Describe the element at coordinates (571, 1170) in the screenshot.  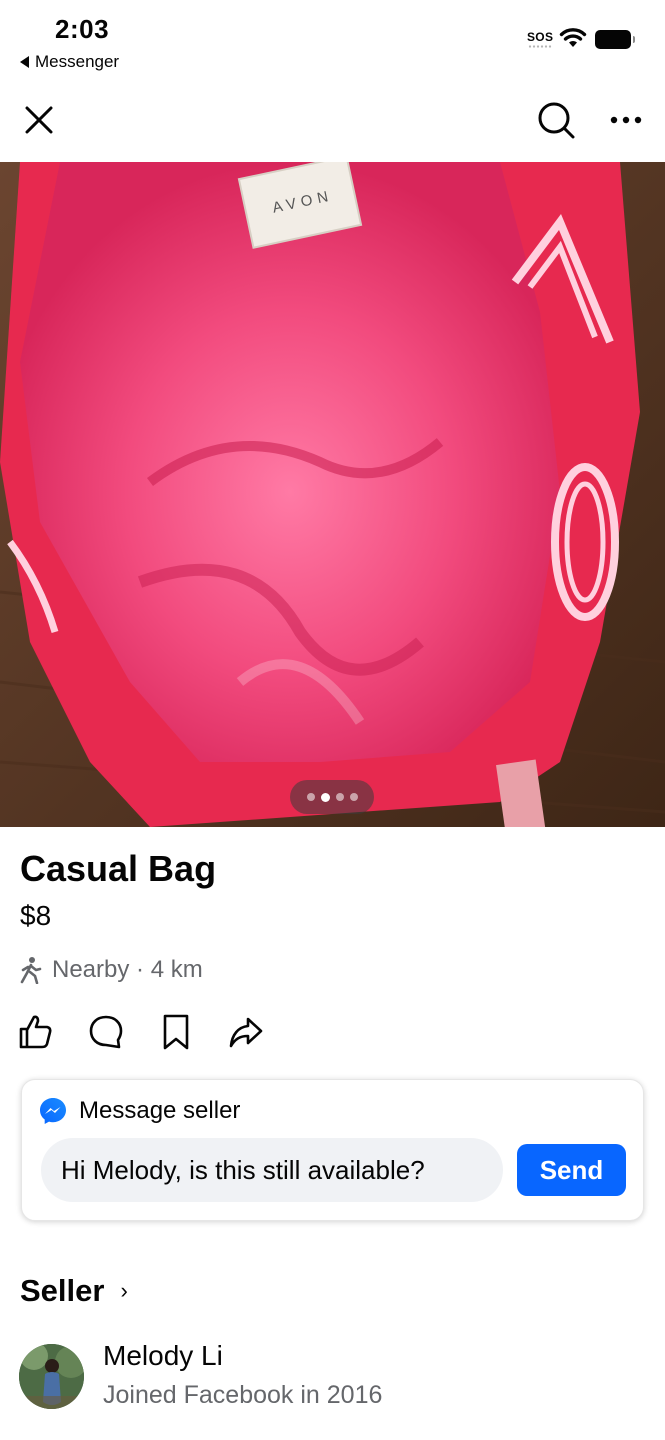
I see `send-button: Send` at that location.